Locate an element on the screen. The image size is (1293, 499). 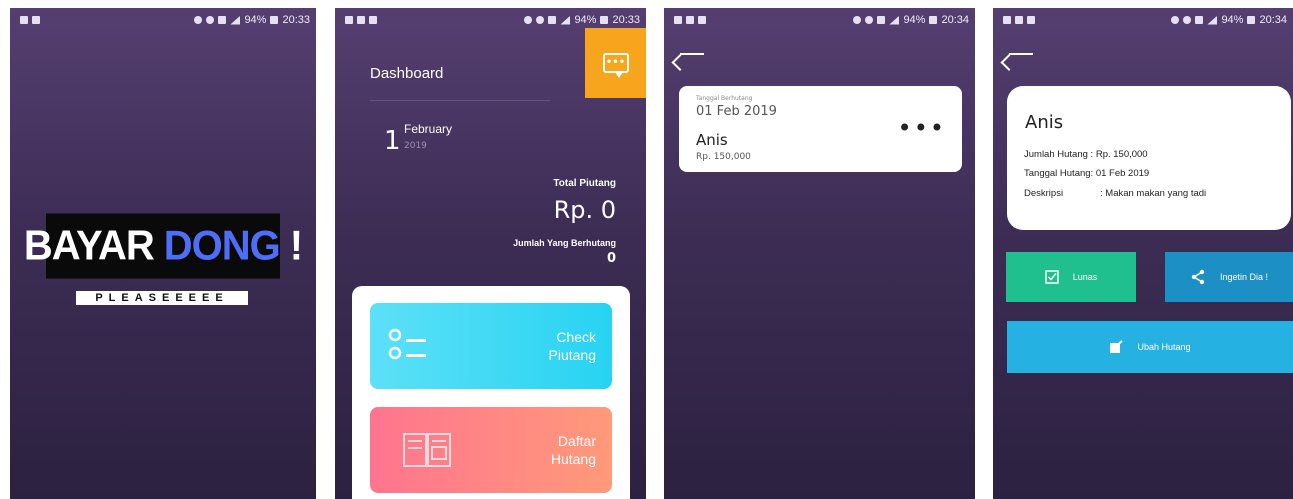
date-row: Tanggal Hutang: 01 Feb 2019 is located at coordinates (1086, 173).